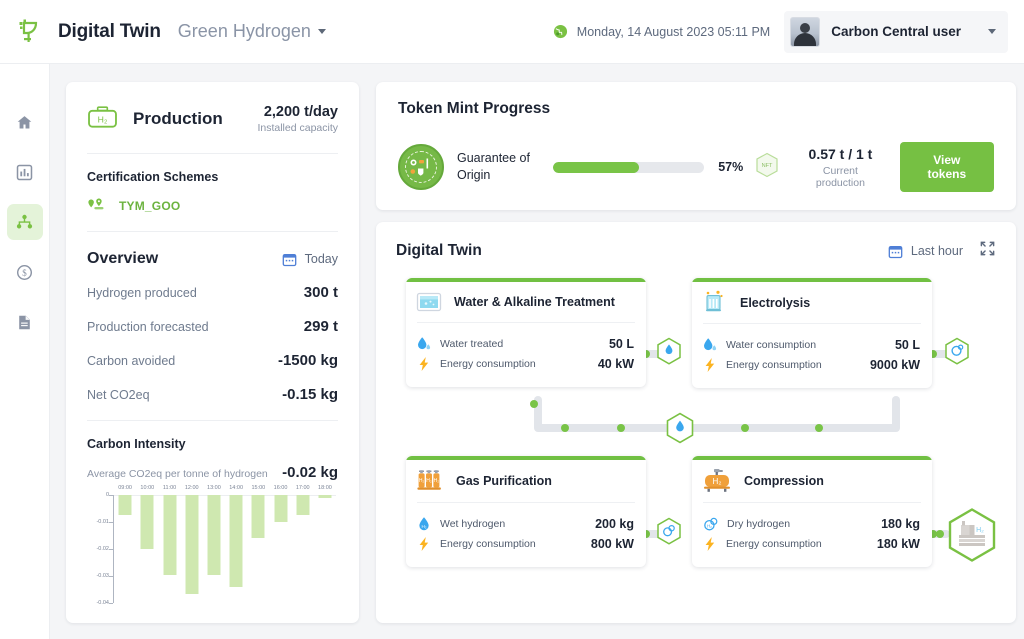 The image size is (1024, 639). I want to click on overview-stat-row: Hydrogen produced 300 t, so click(212, 292).